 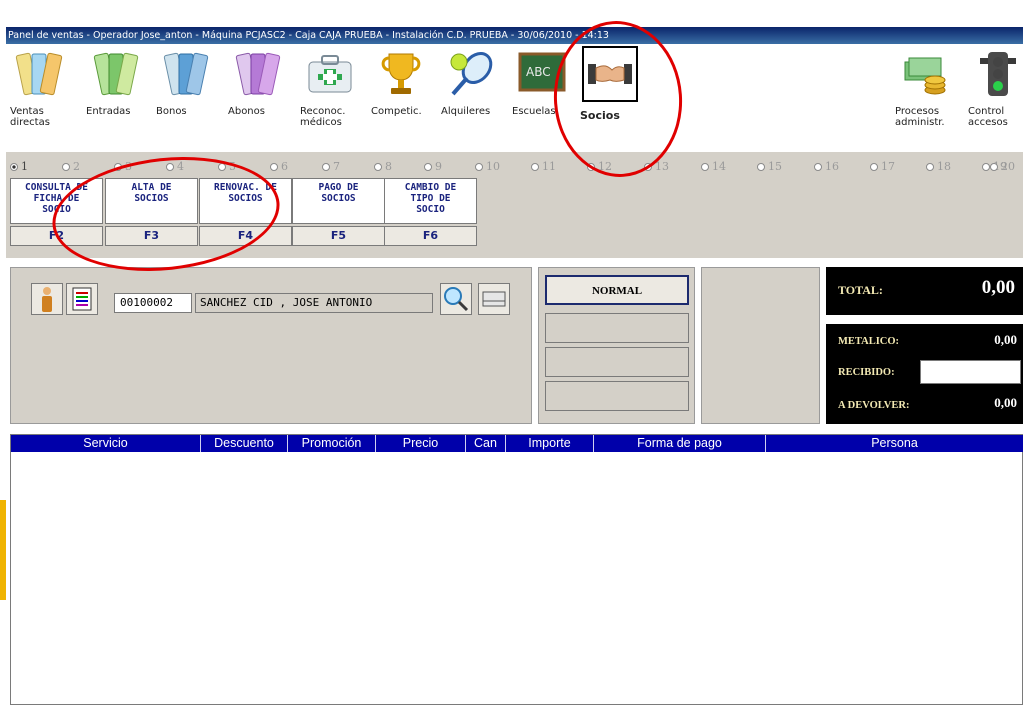 I want to click on search-icon, so click(x=456, y=299).